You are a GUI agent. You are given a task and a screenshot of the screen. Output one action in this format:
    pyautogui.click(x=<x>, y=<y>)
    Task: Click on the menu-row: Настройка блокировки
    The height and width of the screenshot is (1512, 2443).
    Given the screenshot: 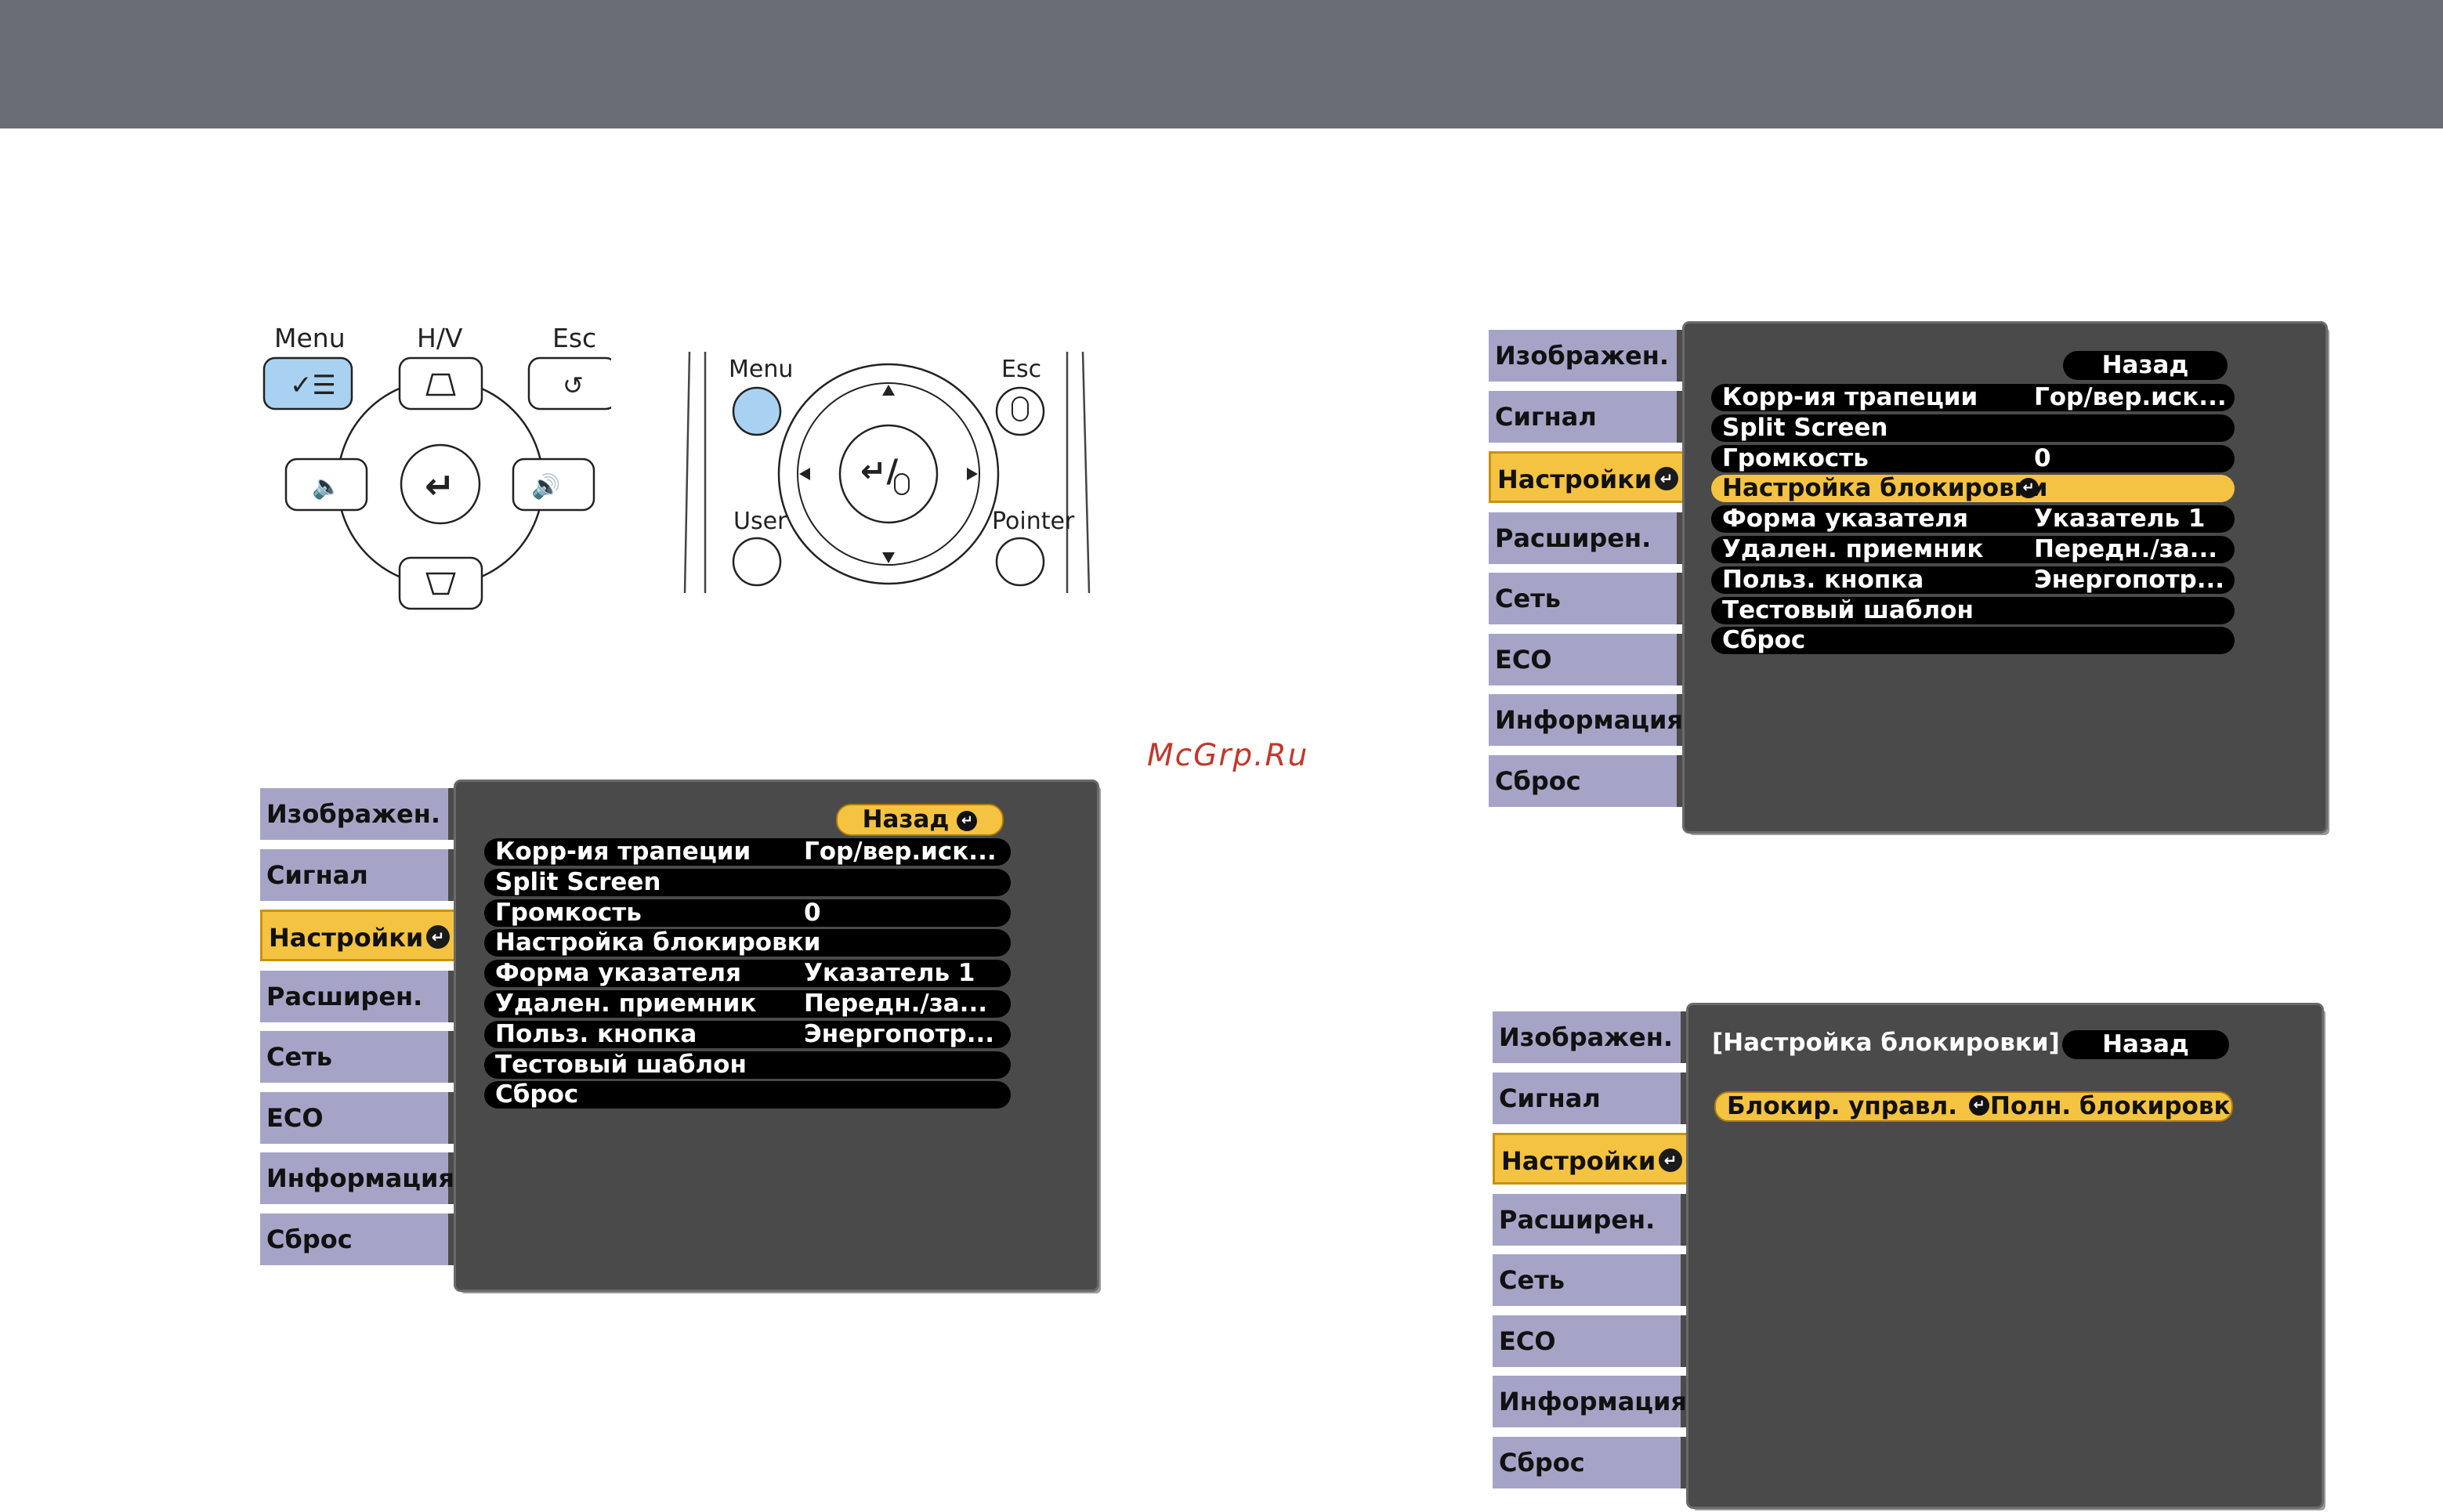 What is the action you would take?
    pyautogui.click(x=747, y=943)
    